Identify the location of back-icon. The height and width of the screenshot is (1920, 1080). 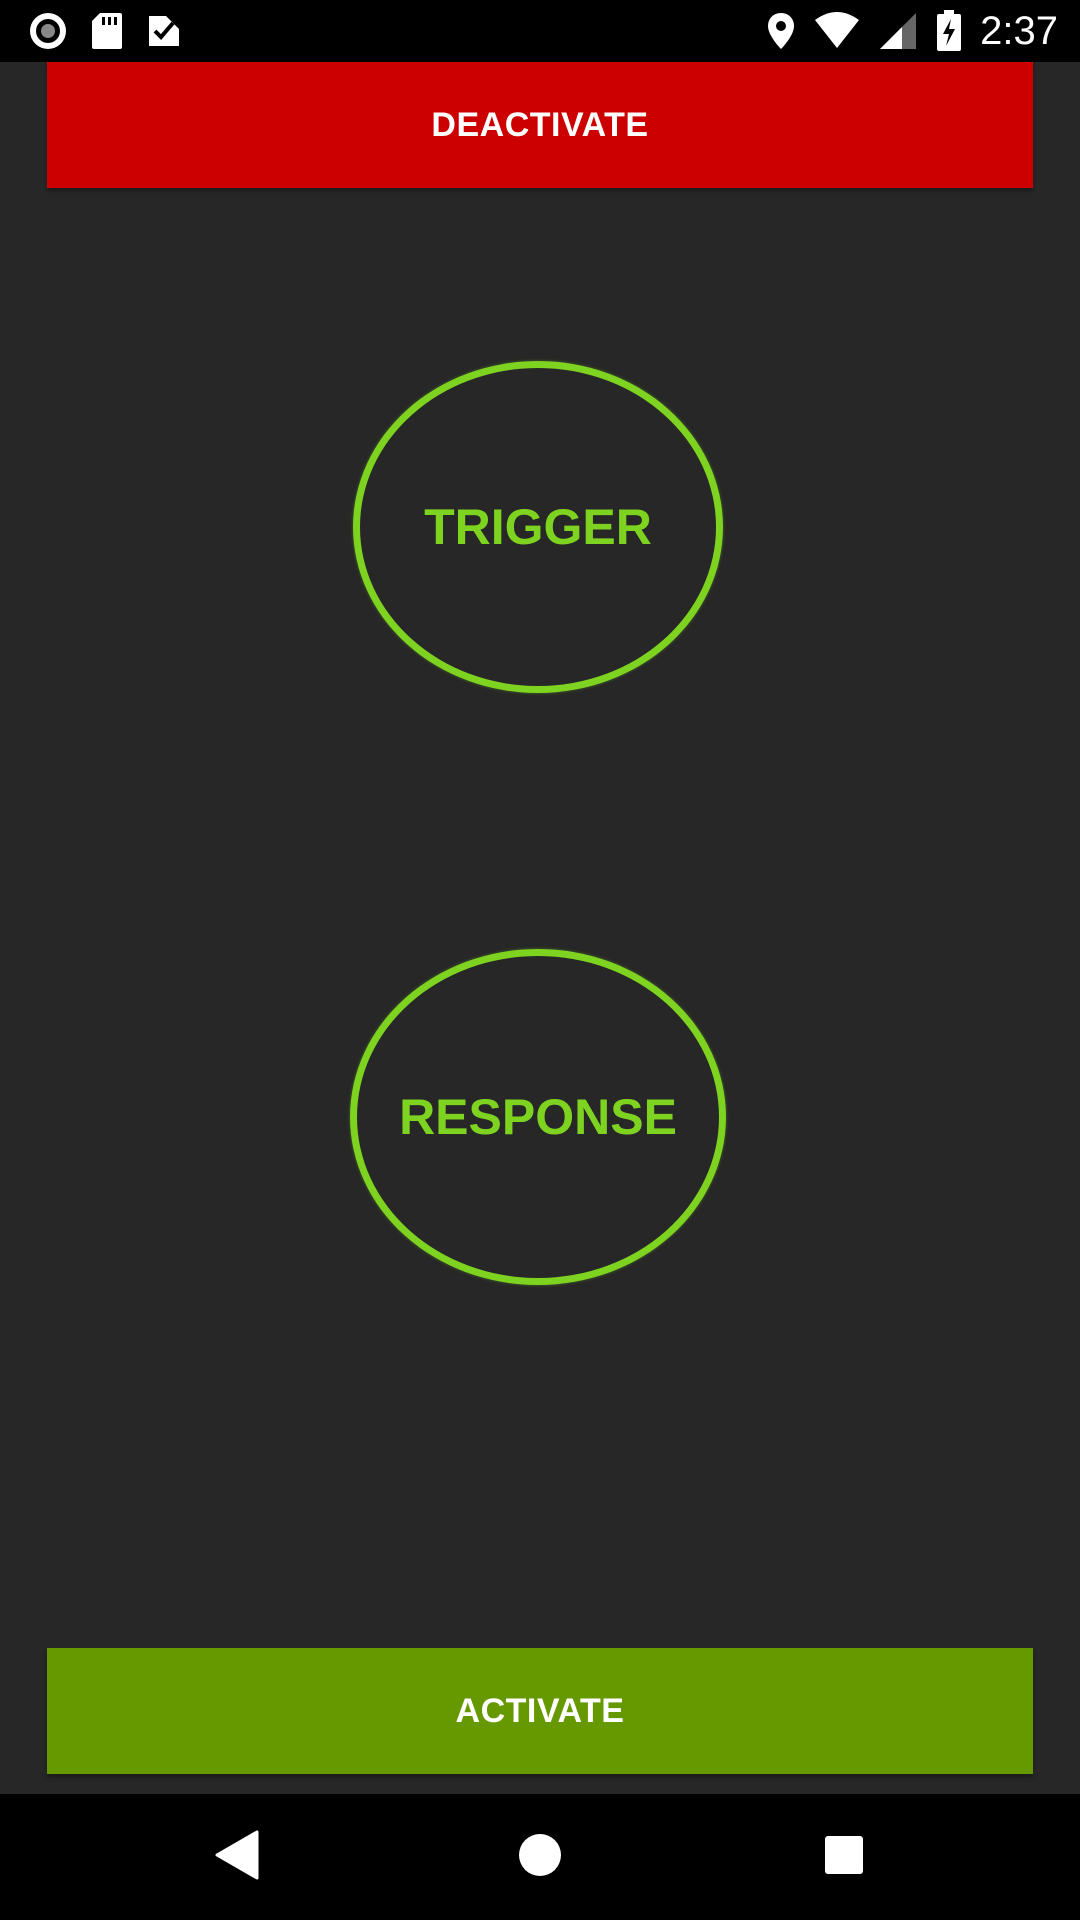
(237, 1857).